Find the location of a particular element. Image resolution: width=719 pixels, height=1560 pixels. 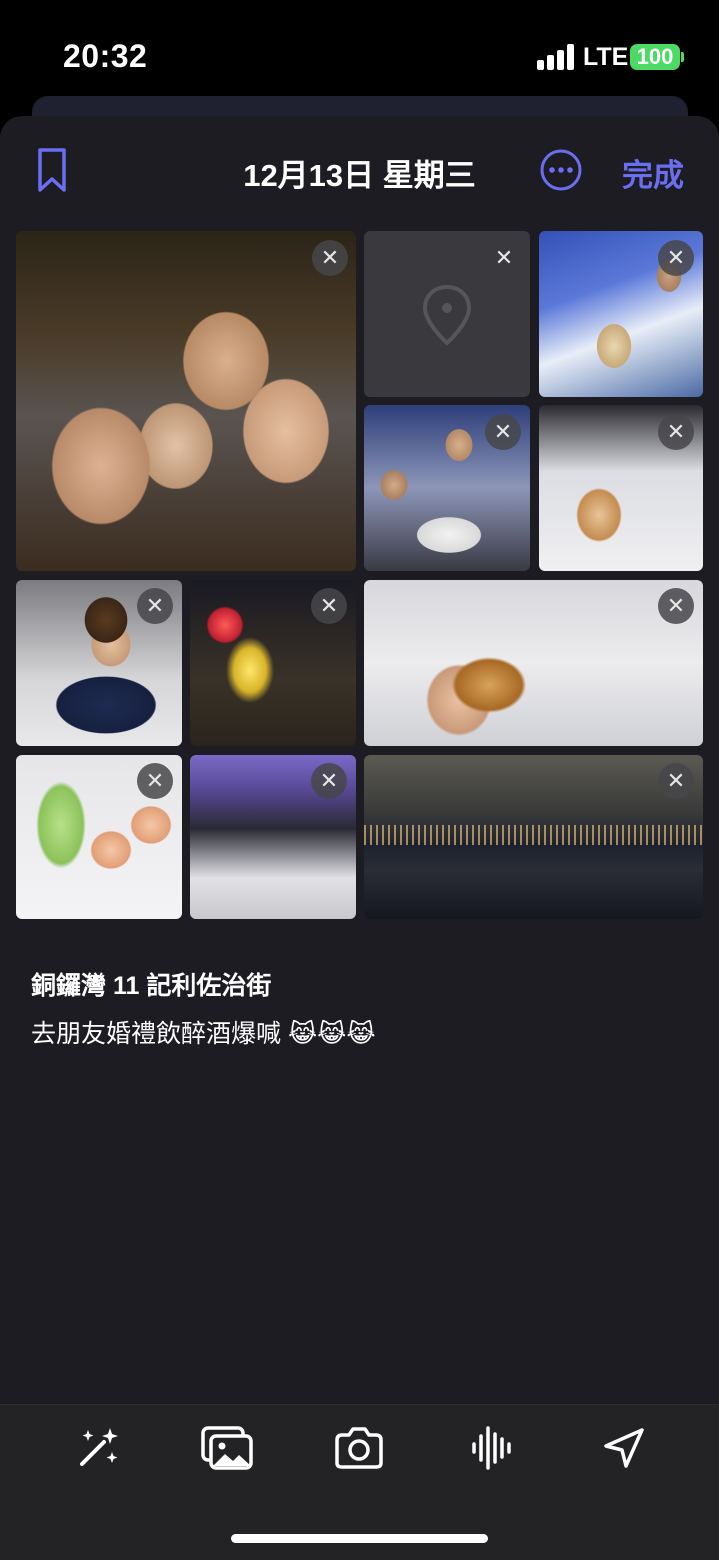

map-pin-icon is located at coordinates (447, 315).